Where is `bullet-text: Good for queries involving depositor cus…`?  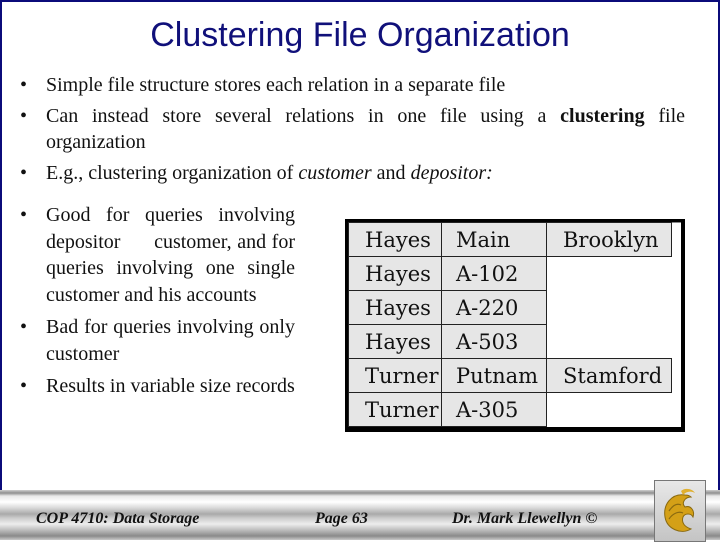 bullet-text: Good for queries involving depositor cus… is located at coordinates (170, 255).